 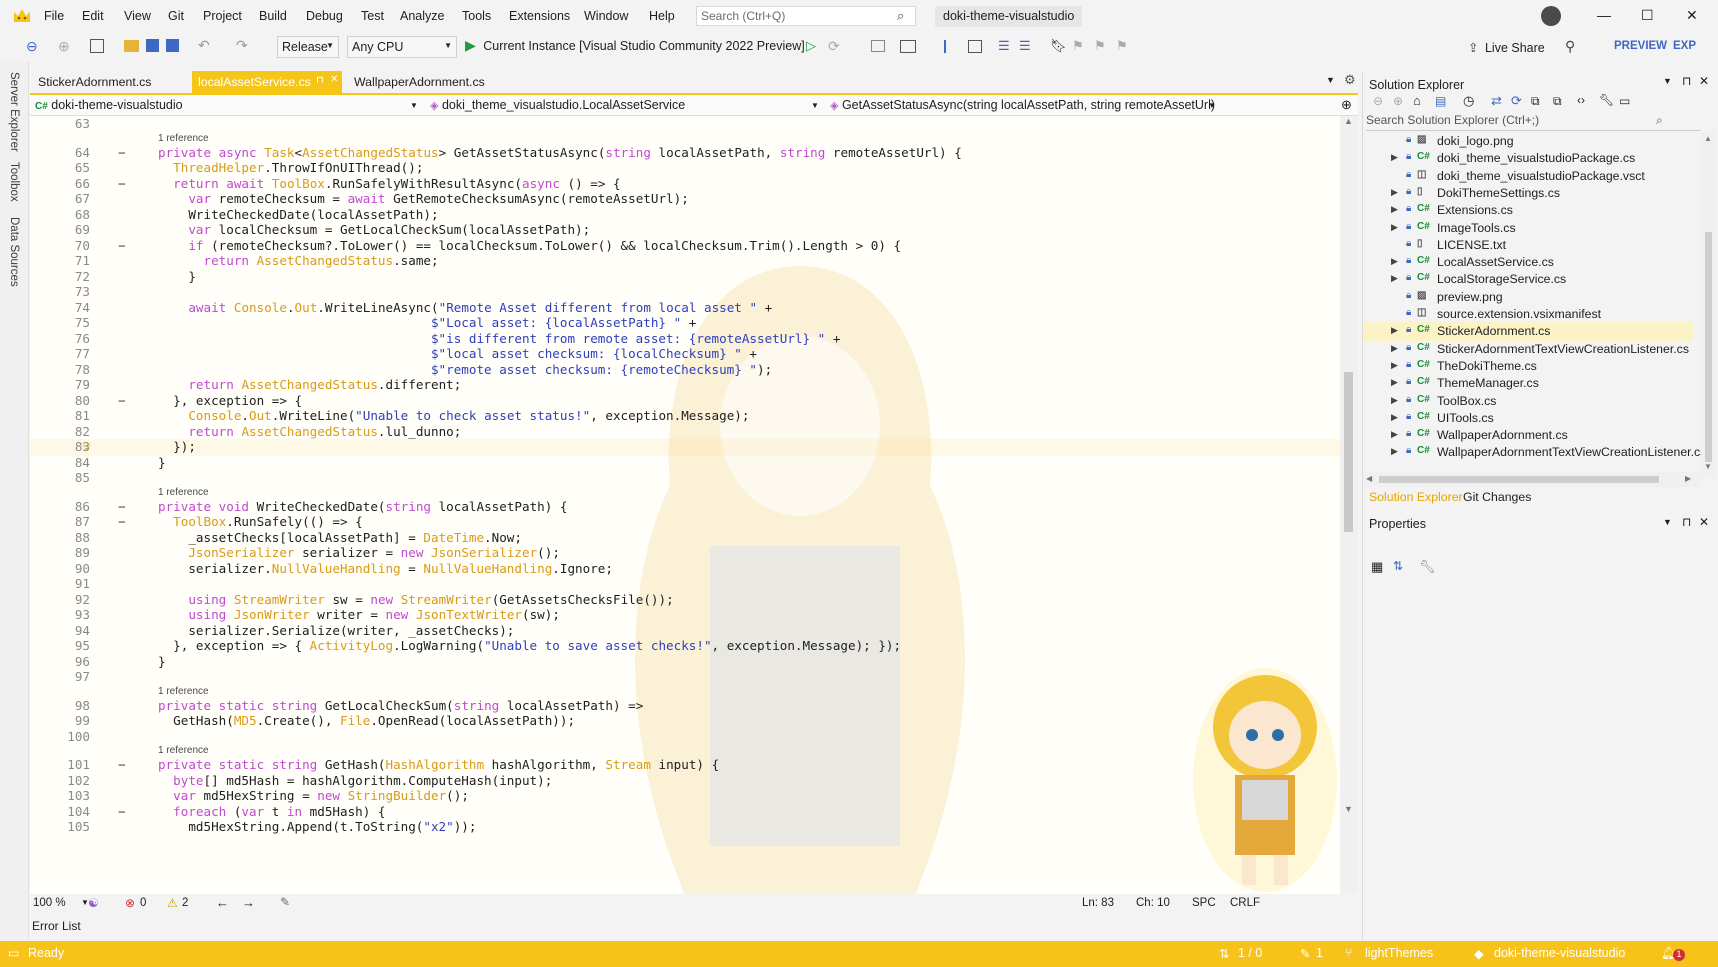 What do you see at coordinates (1692, 15) in the screenshot?
I see `close-button: ✕` at bounding box center [1692, 15].